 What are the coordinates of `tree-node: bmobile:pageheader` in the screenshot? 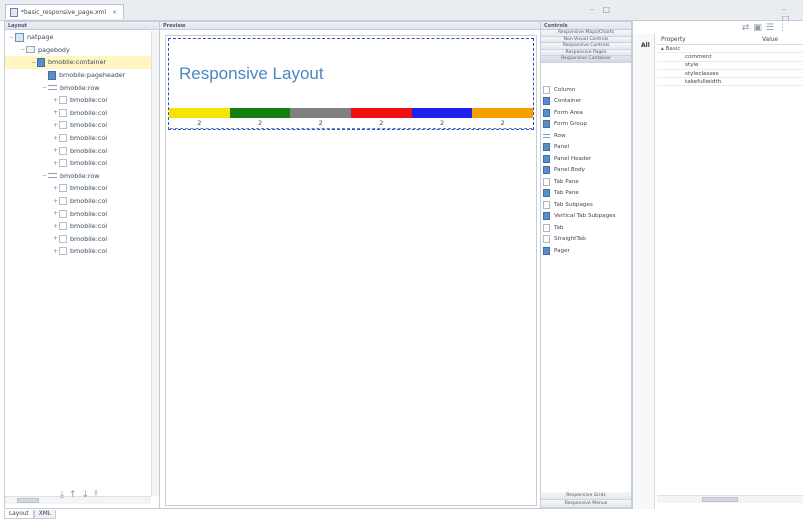 It's located at (78, 75).